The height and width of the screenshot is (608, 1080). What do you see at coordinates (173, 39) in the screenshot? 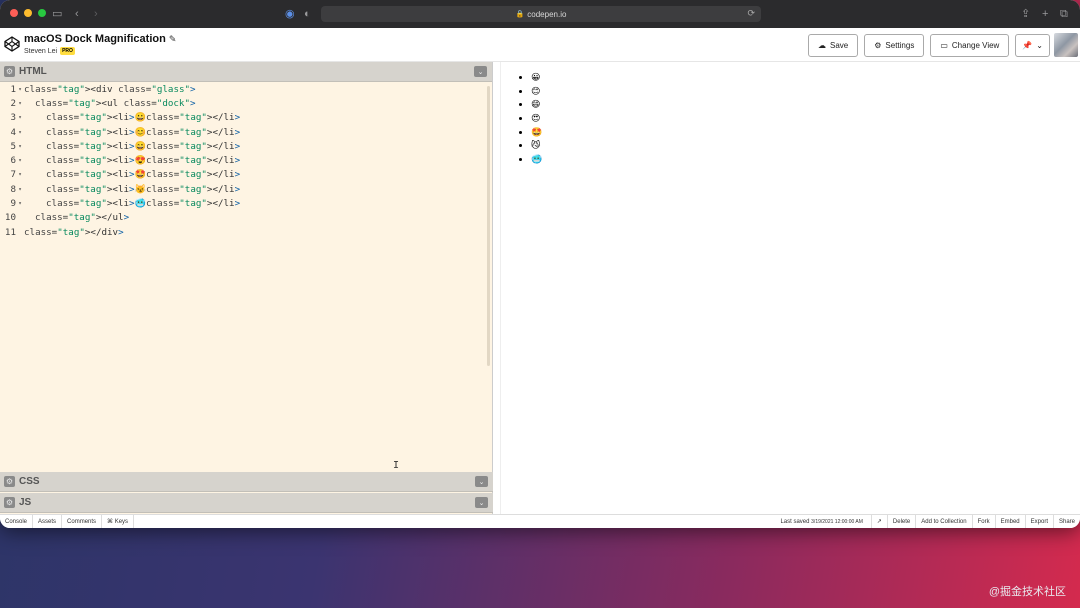
I see `pencil-icon: ✎` at bounding box center [173, 39].